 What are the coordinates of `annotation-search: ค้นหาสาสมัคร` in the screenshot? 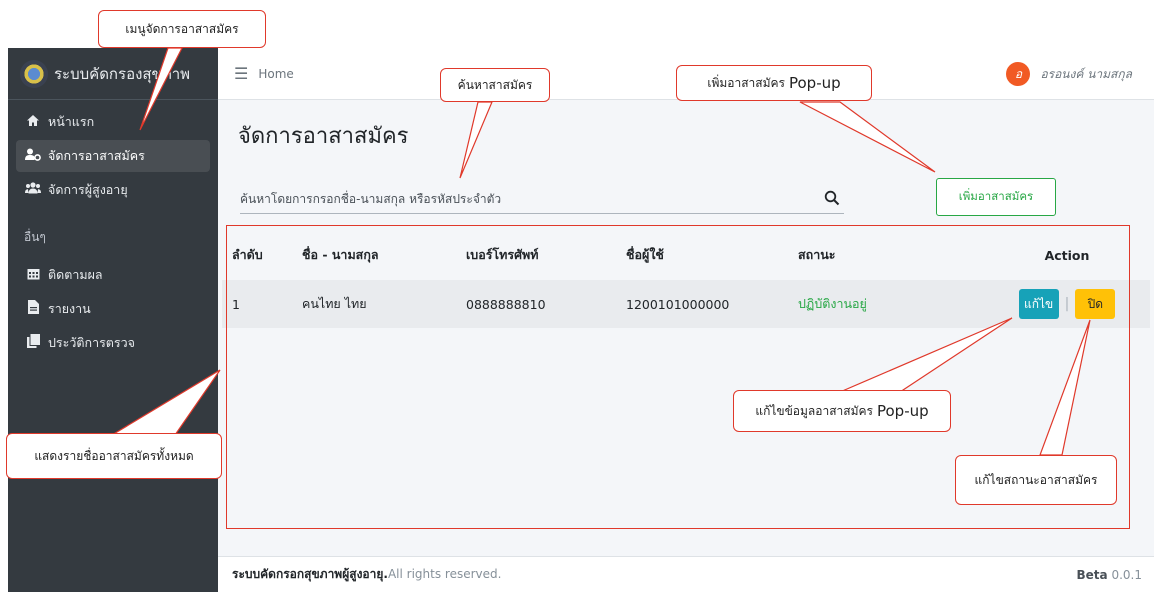 It's located at (495, 85).